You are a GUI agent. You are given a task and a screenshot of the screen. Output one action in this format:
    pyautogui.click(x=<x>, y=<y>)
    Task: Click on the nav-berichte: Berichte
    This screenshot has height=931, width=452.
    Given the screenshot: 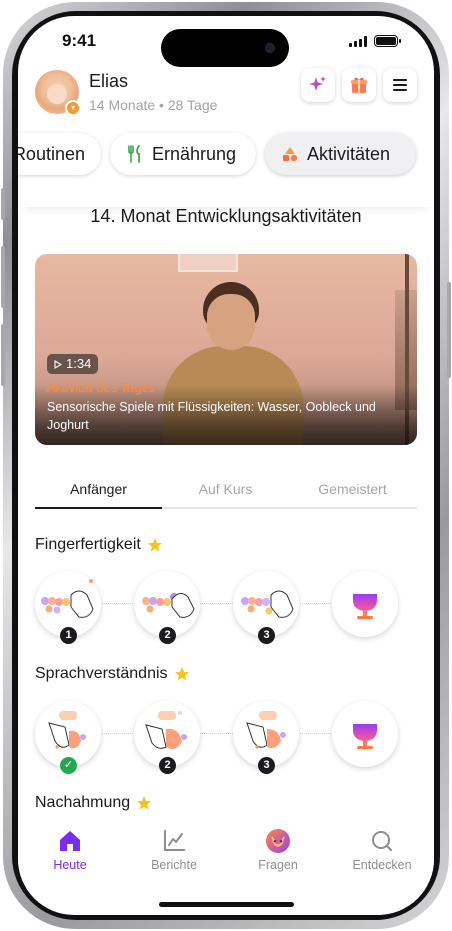 What is the action you would take?
    pyautogui.click(x=174, y=850)
    